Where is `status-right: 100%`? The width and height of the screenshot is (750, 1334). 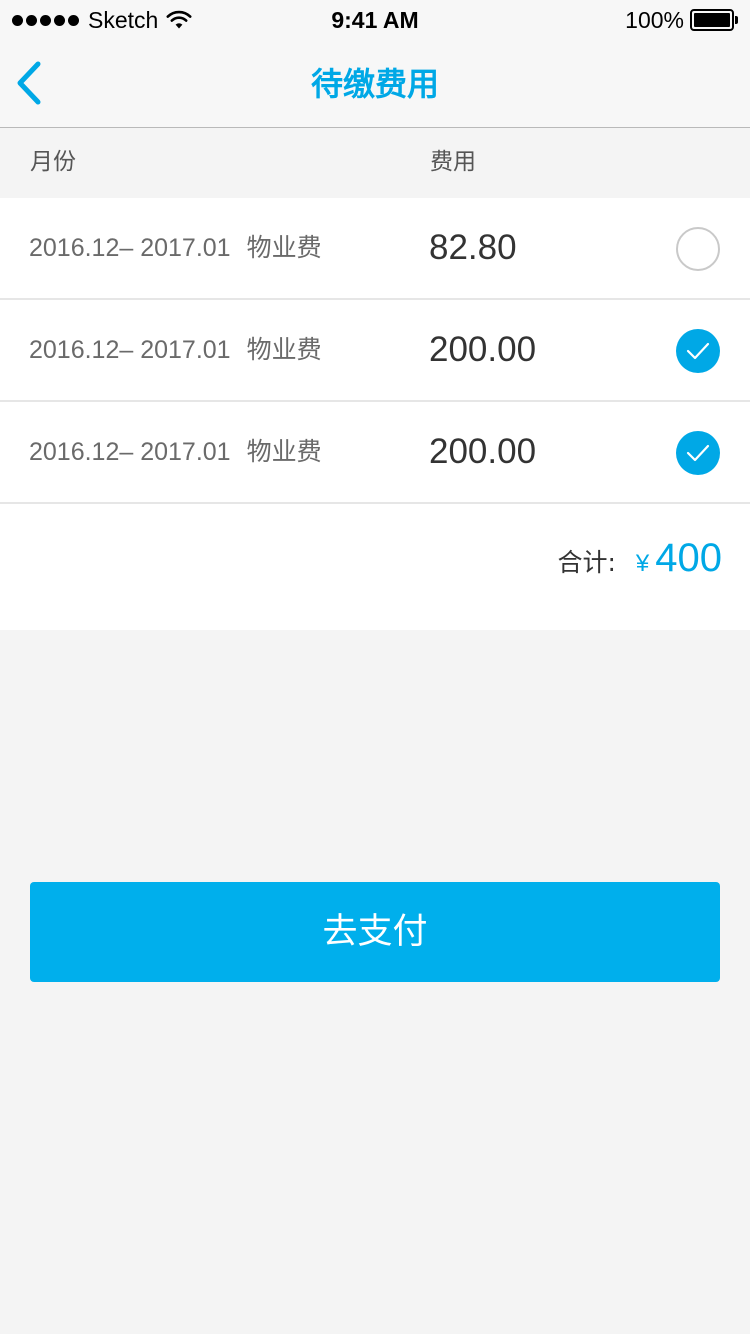
status-right: 100% is located at coordinates (681, 20).